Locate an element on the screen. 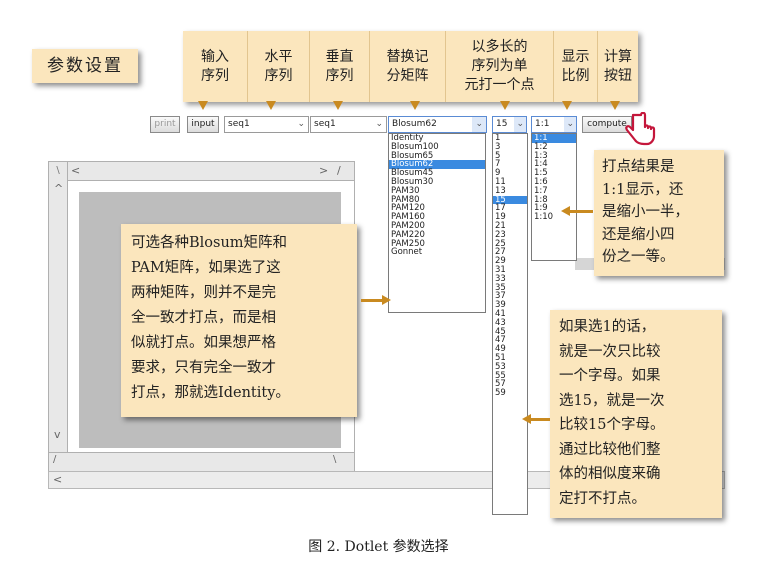 This screenshot has height=568, width=757. scale-options-list: 1:1 1:2 1:3 1:4 1:5 1:6 1:7 1:8 1:9 1:10 is located at coordinates (554, 197).